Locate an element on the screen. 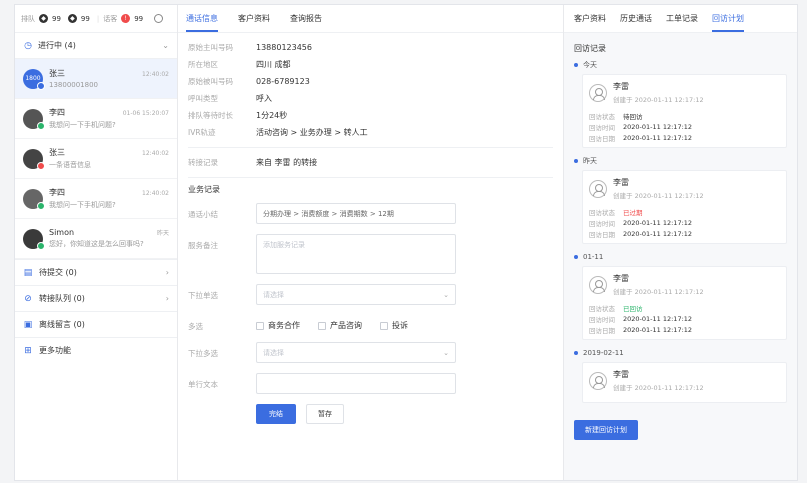  tab-followup-plan: 回访计划 is located at coordinates (728, 22).